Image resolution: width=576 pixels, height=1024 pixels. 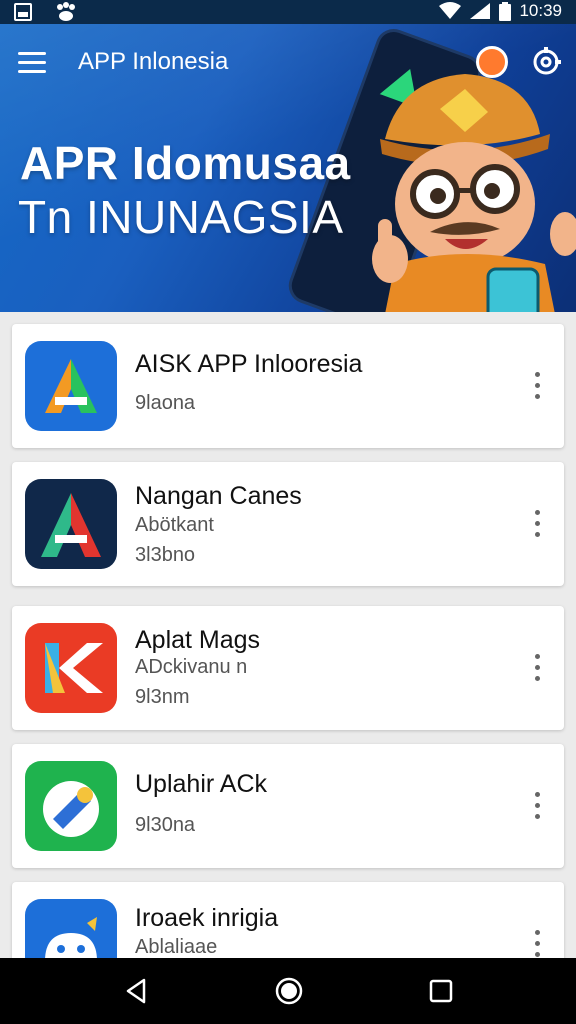 What do you see at coordinates (249, 364) in the screenshot?
I see `app-name: AISK APP Inlooresia` at bounding box center [249, 364].